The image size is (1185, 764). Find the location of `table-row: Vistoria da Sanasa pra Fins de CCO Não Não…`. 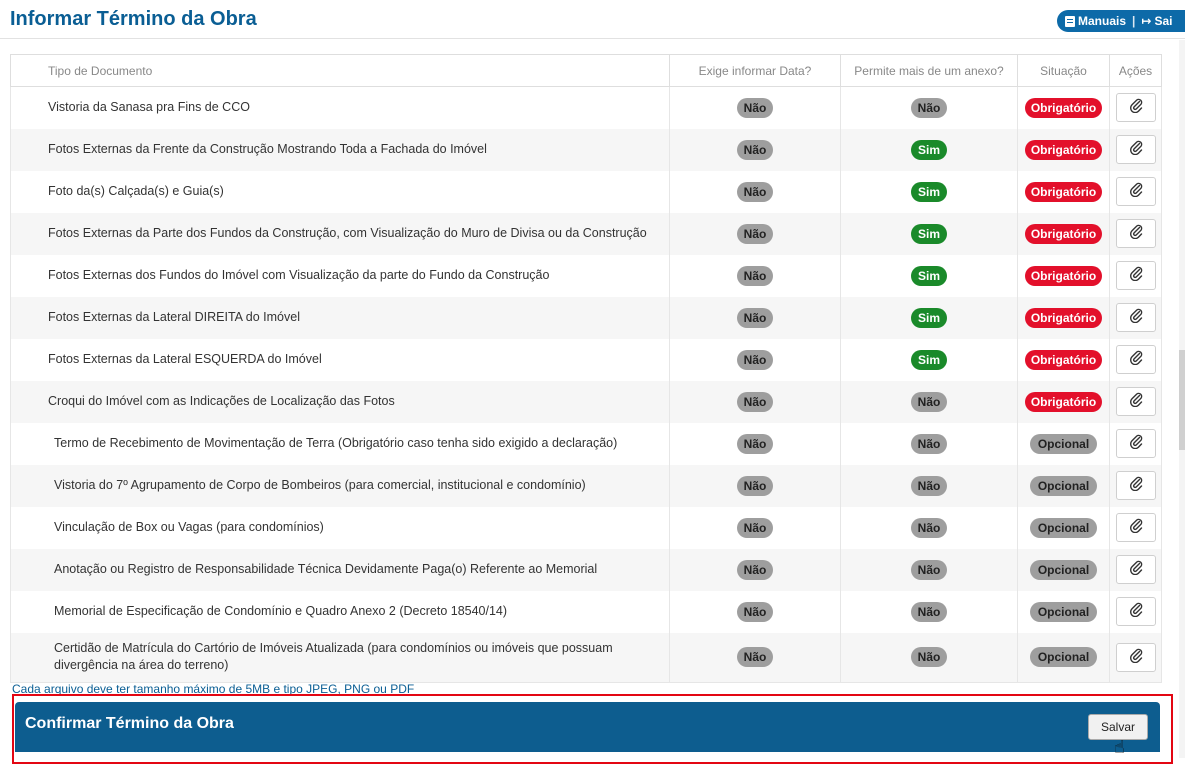

table-row: Vistoria da Sanasa pra Fins de CCO Não Não… is located at coordinates (586, 107).